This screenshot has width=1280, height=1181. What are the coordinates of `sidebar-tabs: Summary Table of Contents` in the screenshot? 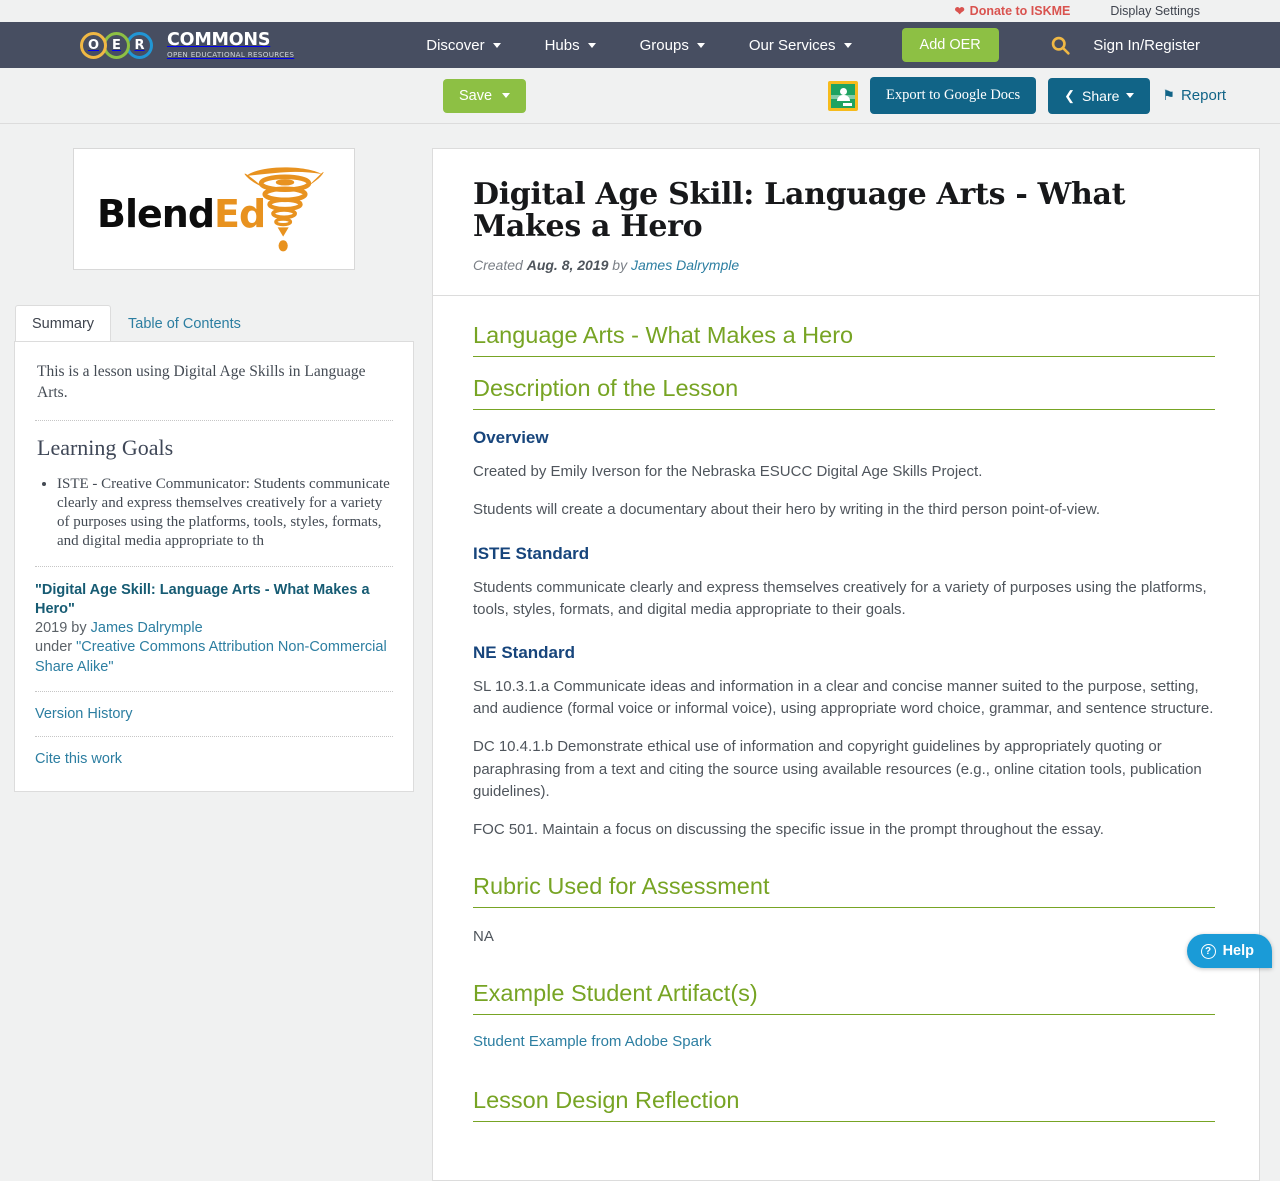 It's located at (214, 323).